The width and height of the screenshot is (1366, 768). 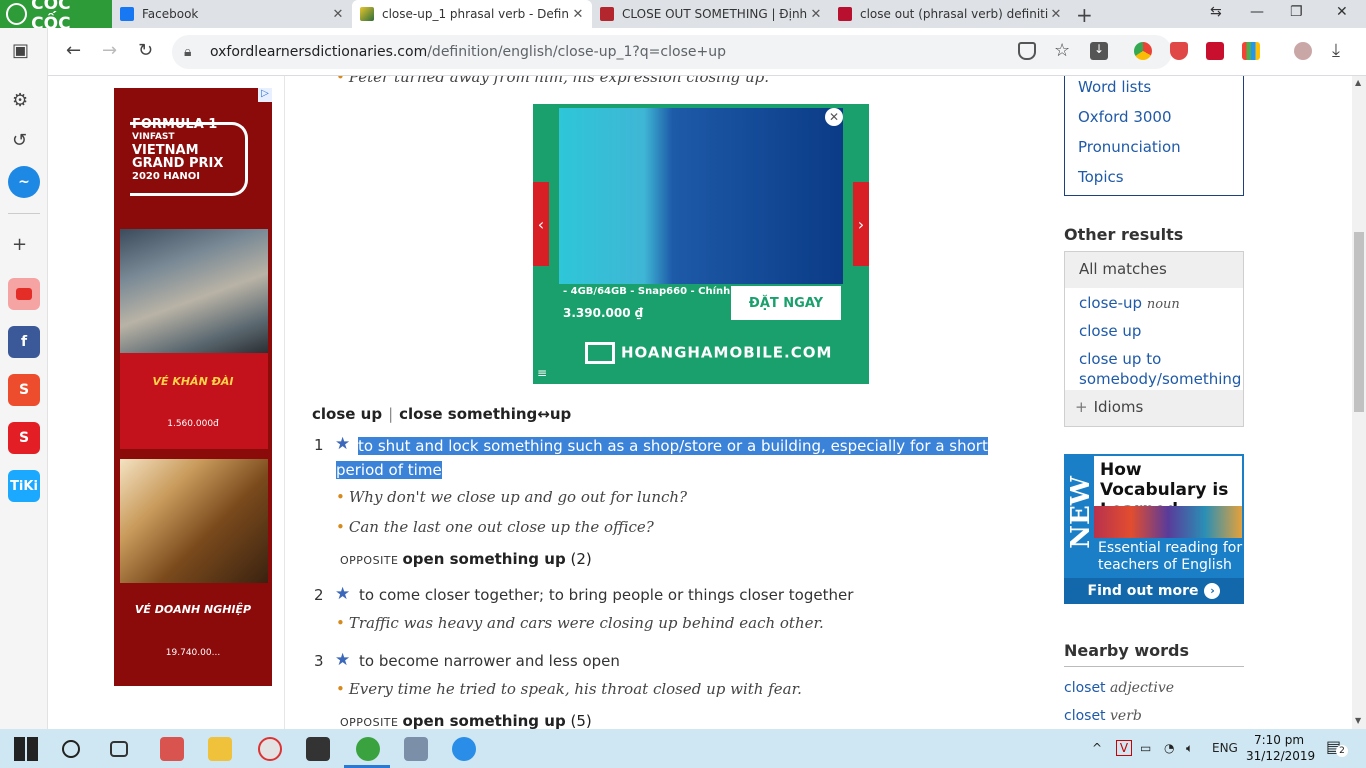 I want to click on page-scrollbar: ▲ ▼, so click(x=1359, y=402).